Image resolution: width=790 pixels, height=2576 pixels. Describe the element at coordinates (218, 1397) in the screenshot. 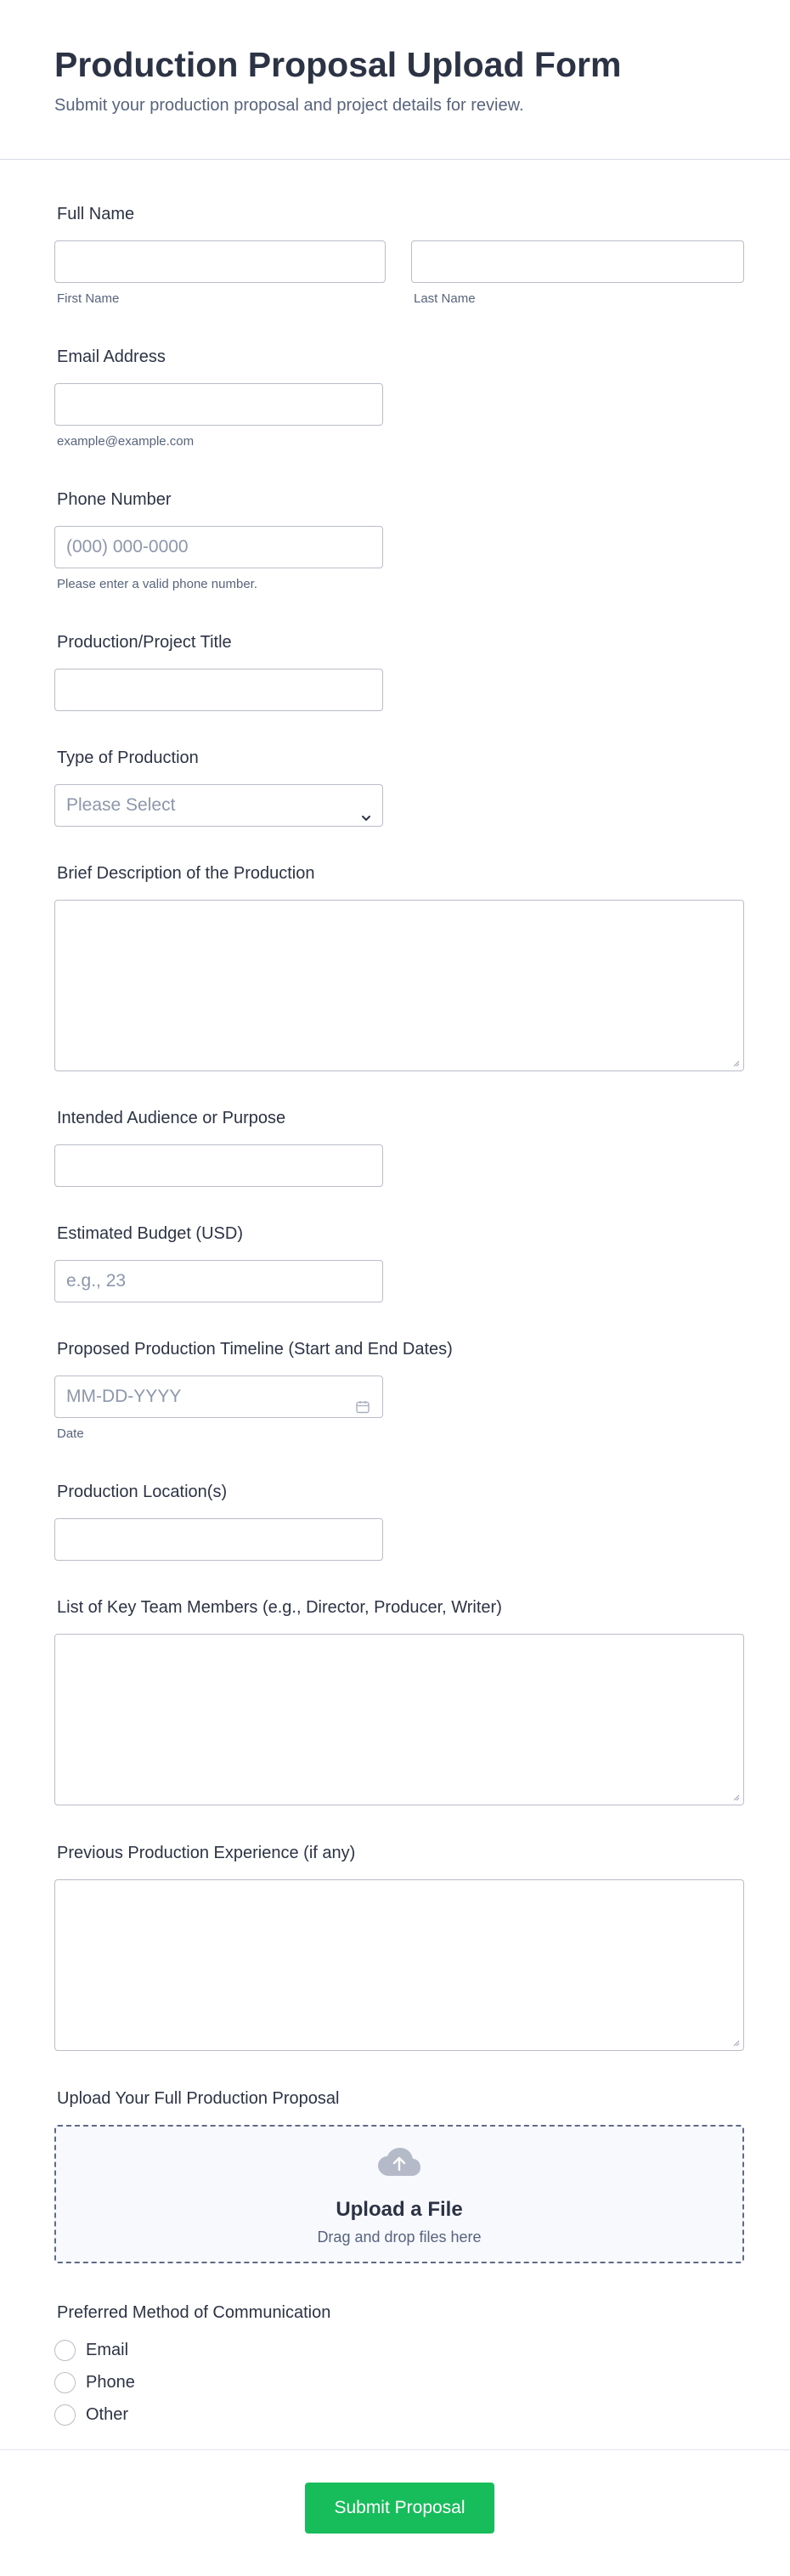

I see `timeline-date-input: MM-DD-YYYY` at that location.